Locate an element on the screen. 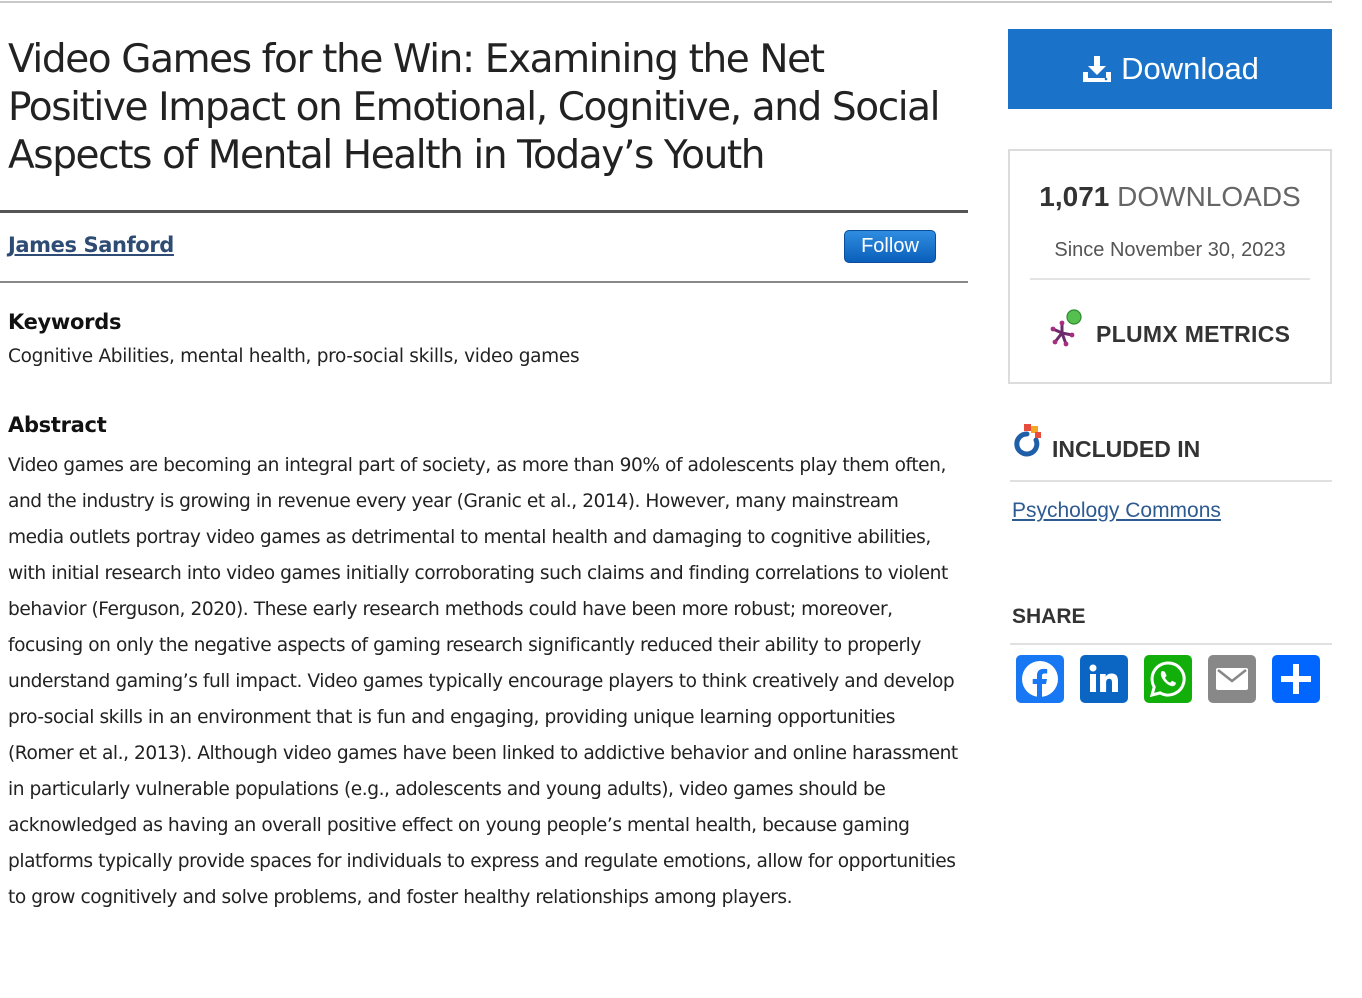  downloads-number: 1,071 is located at coordinates (1074, 196).